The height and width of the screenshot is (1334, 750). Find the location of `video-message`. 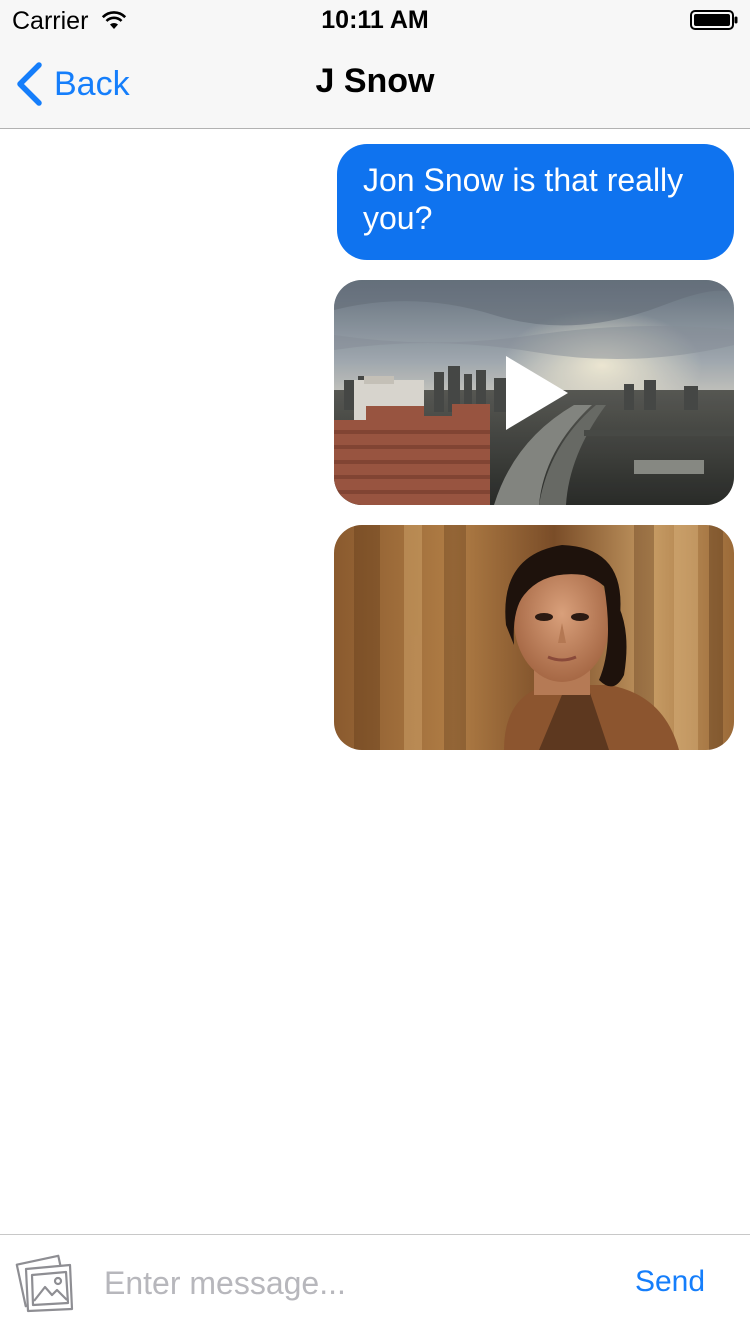

video-message is located at coordinates (534, 392).